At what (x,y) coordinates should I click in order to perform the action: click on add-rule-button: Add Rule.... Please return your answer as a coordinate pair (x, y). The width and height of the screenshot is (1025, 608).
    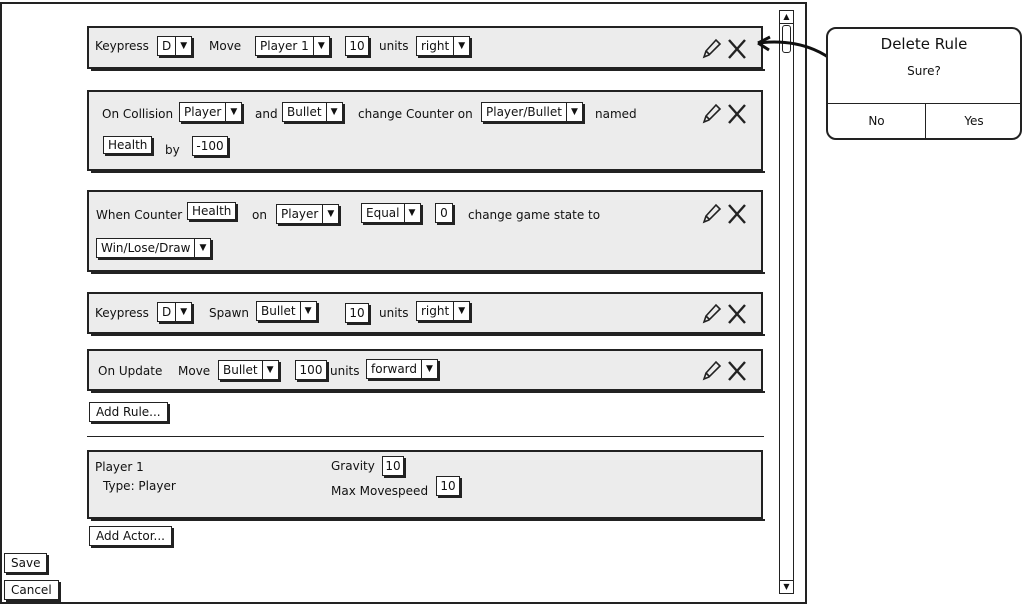
    Looking at the image, I should click on (128, 412).